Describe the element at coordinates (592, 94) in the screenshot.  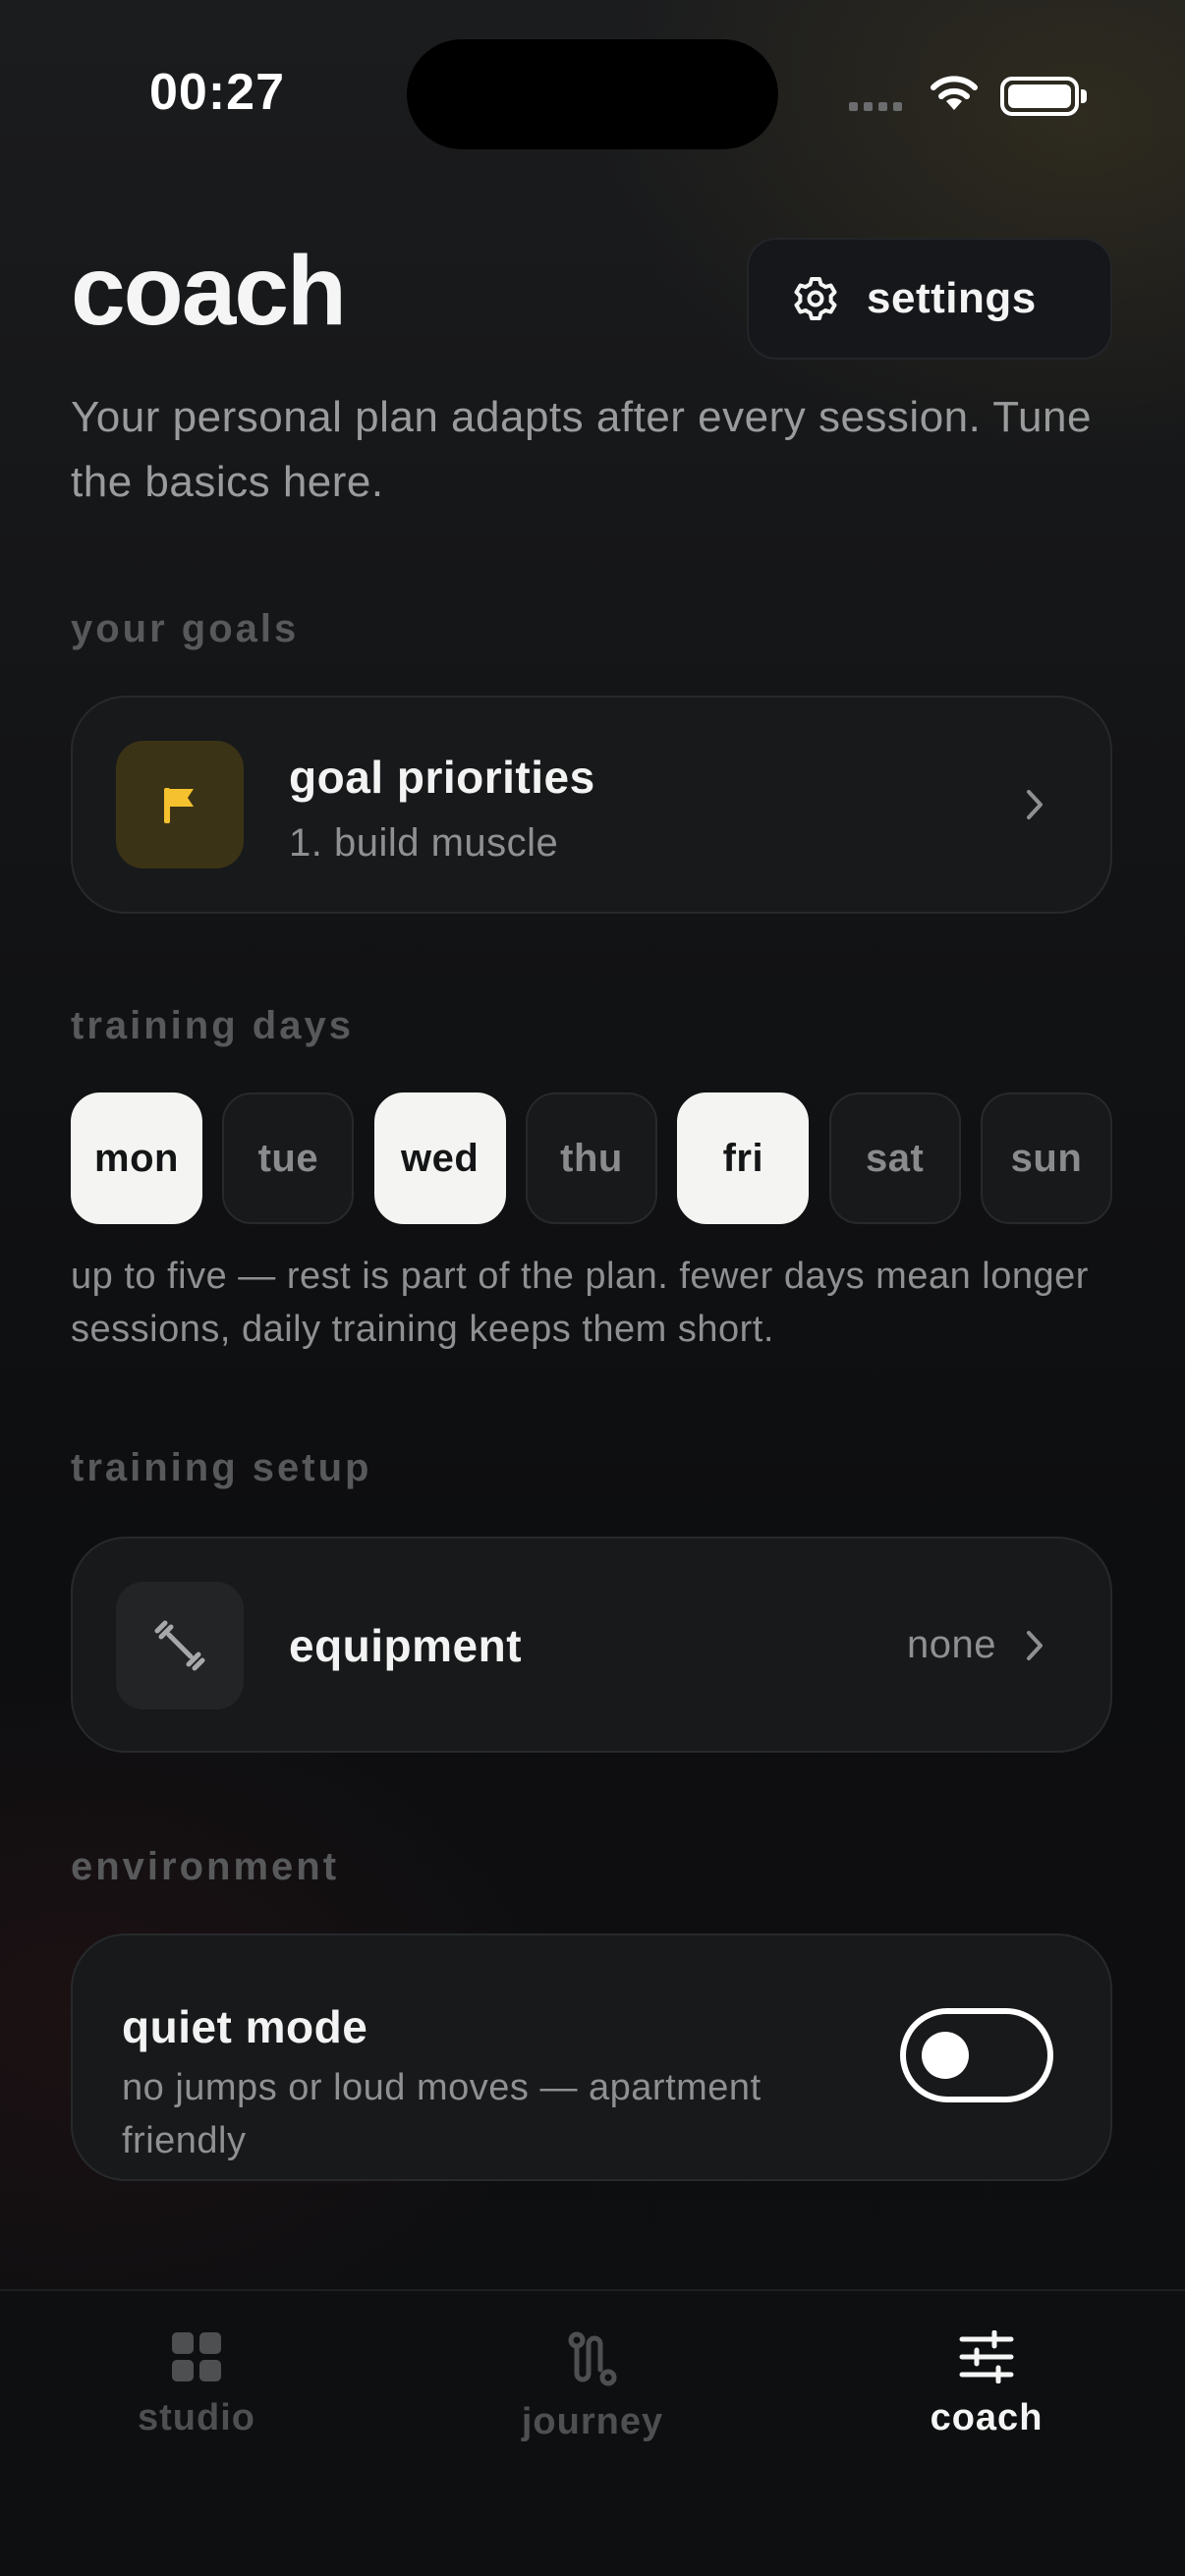
I see `dynamic-island` at that location.